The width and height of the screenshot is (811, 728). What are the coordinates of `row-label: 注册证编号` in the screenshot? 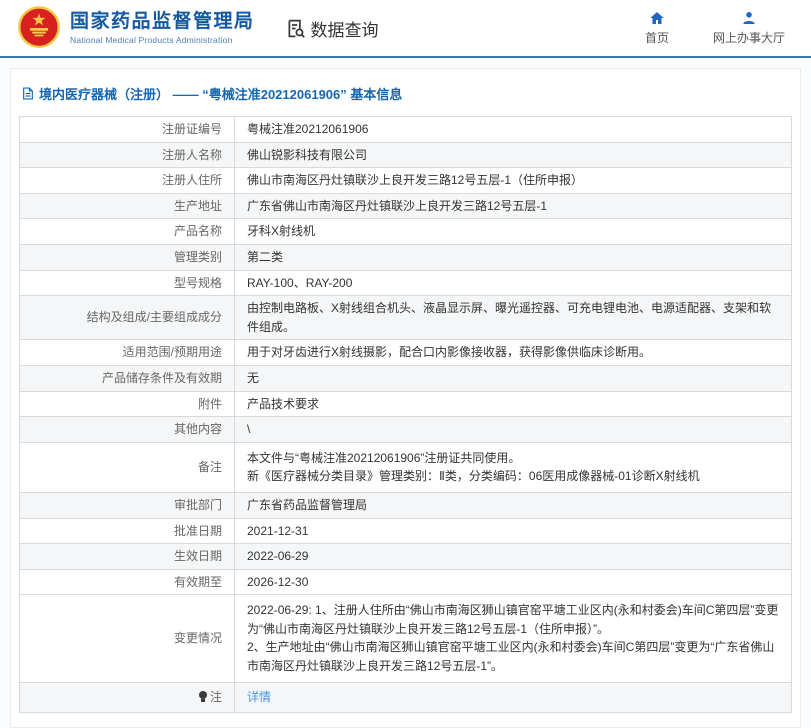 It's located at (127, 129).